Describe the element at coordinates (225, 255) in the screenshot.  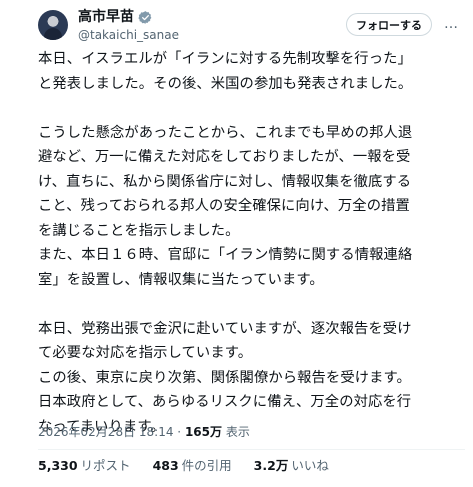
I see `tweet-text-line: また、本日１６時、官邸に「イラン情勢に関する情報連絡` at that location.